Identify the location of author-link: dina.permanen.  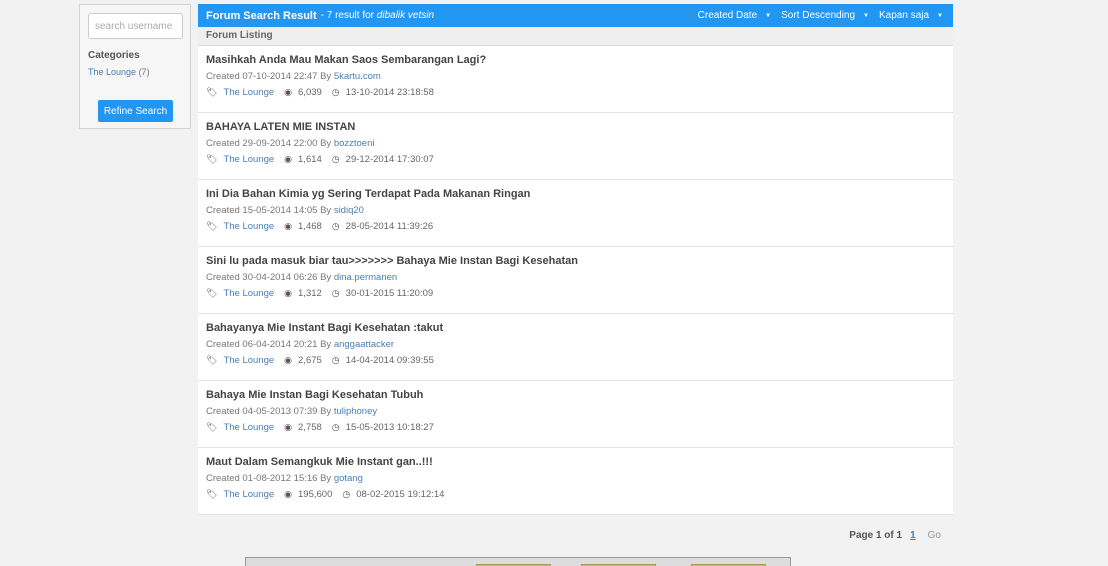
(365, 277).